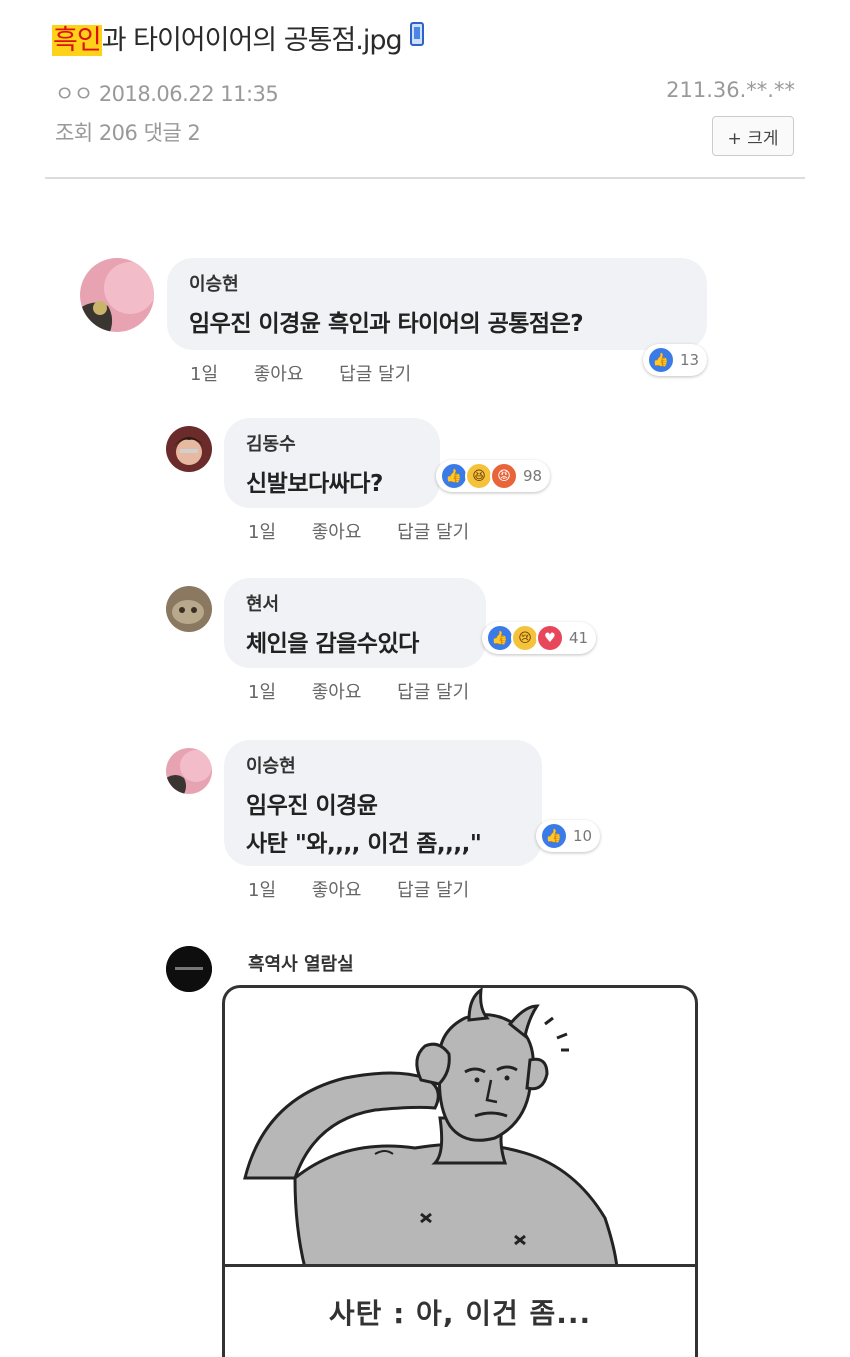  What do you see at coordinates (479, 476) in the screenshot?
I see `haha-icon: 😆` at bounding box center [479, 476].